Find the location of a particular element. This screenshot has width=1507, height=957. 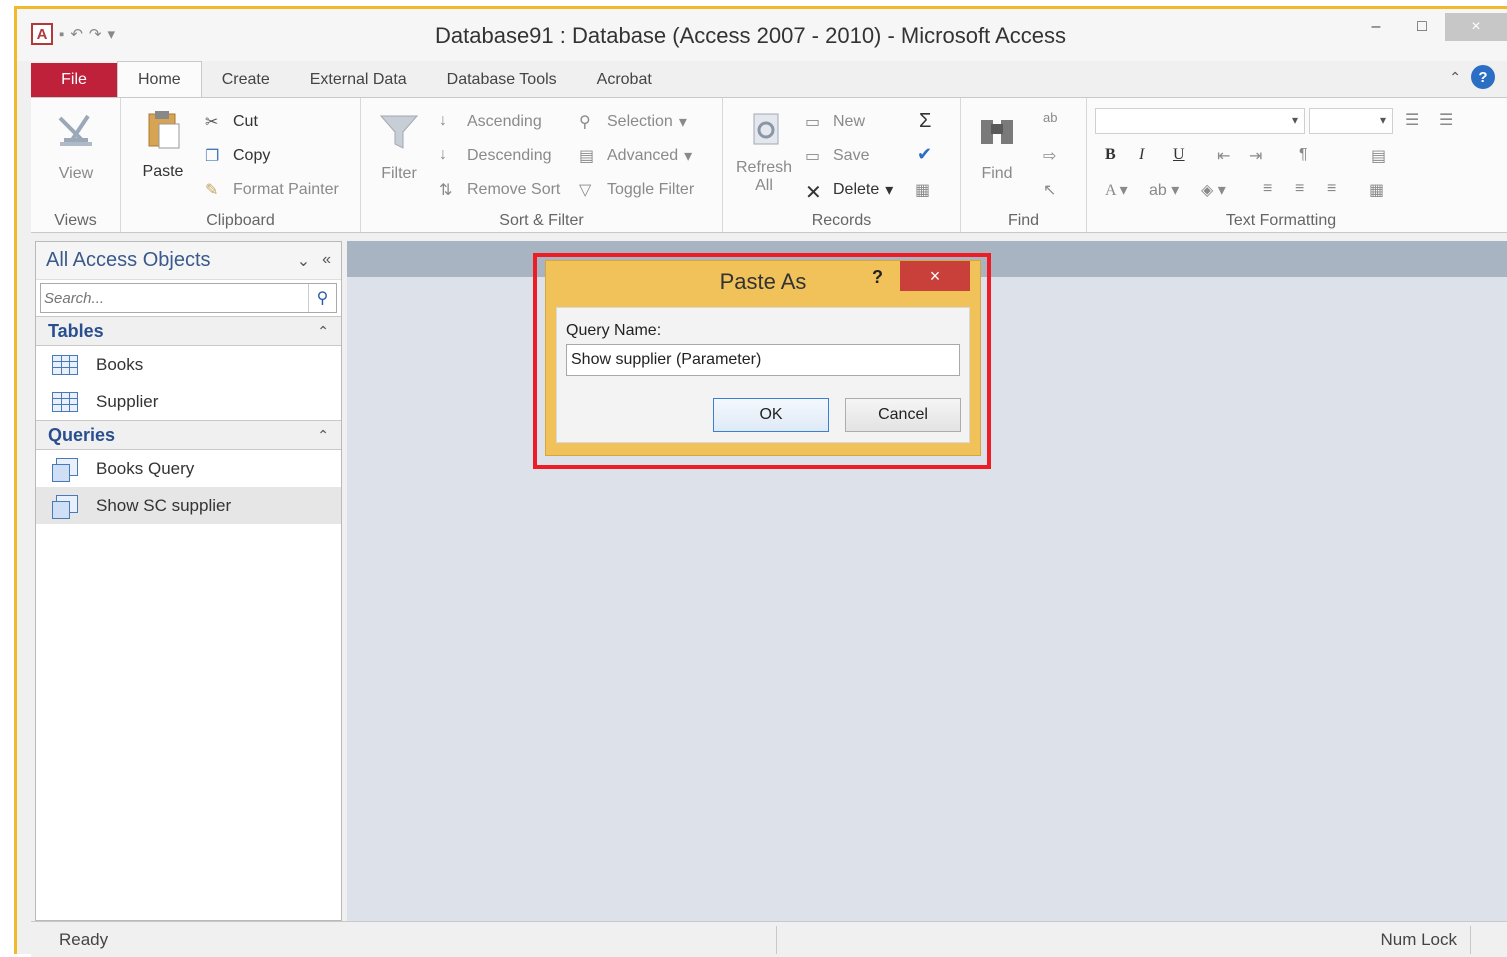

alternate-row-color-button: ▦ is located at coordinates (1376, 190).